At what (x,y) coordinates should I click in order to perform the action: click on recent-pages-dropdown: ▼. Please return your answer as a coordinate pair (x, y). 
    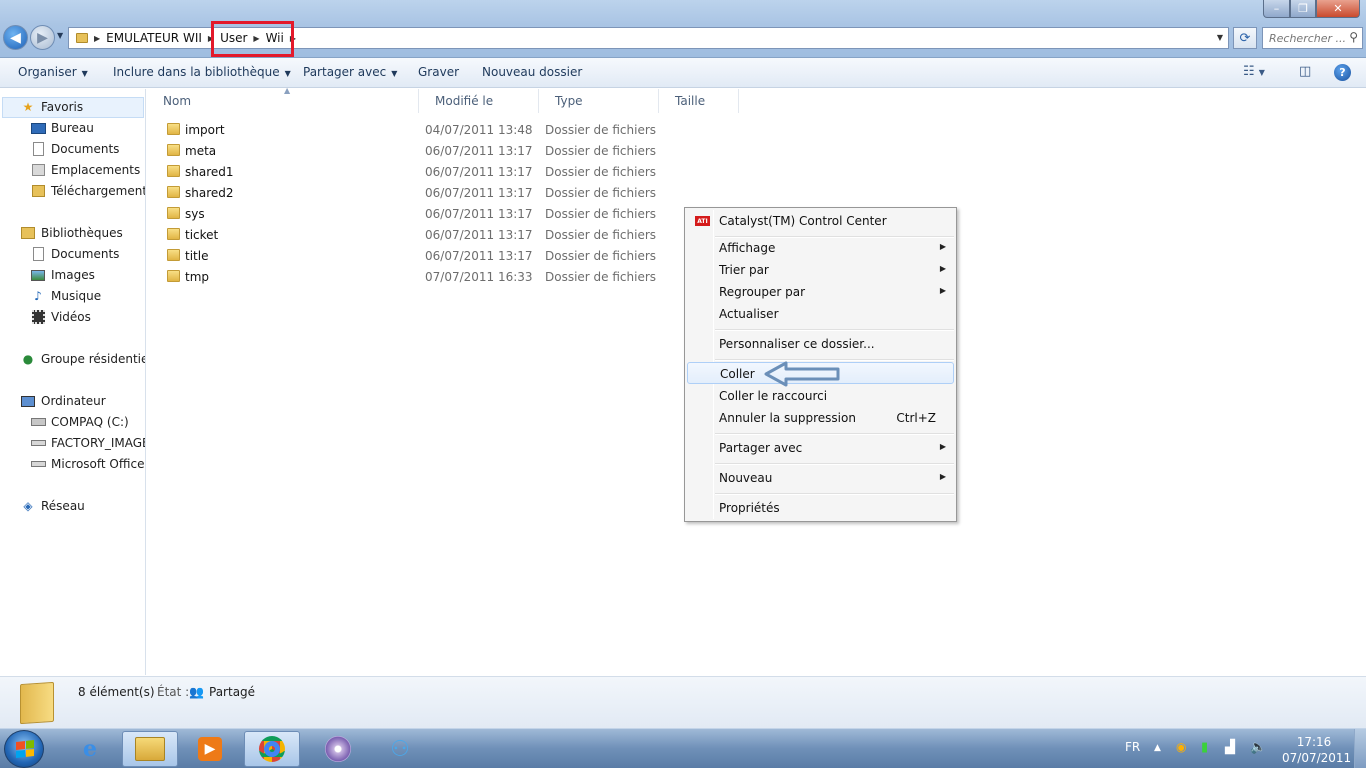
    Looking at the image, I should click on (60, 35).